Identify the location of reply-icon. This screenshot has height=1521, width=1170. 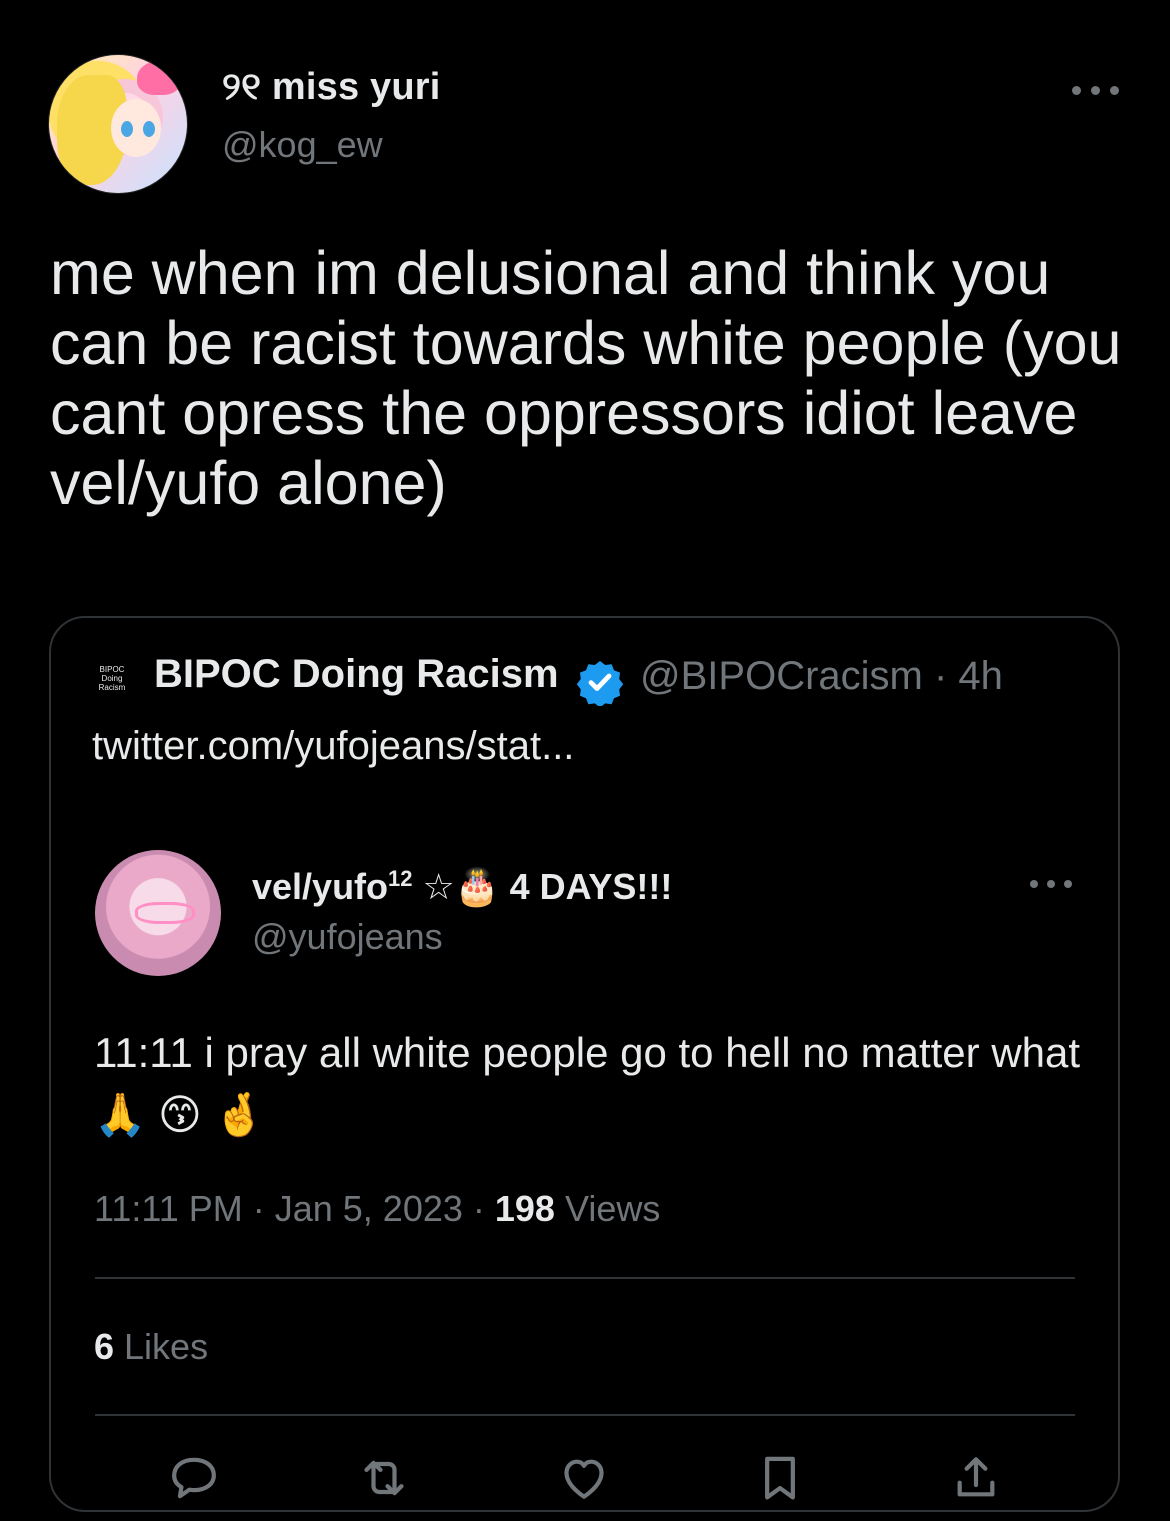
(194, 1478).